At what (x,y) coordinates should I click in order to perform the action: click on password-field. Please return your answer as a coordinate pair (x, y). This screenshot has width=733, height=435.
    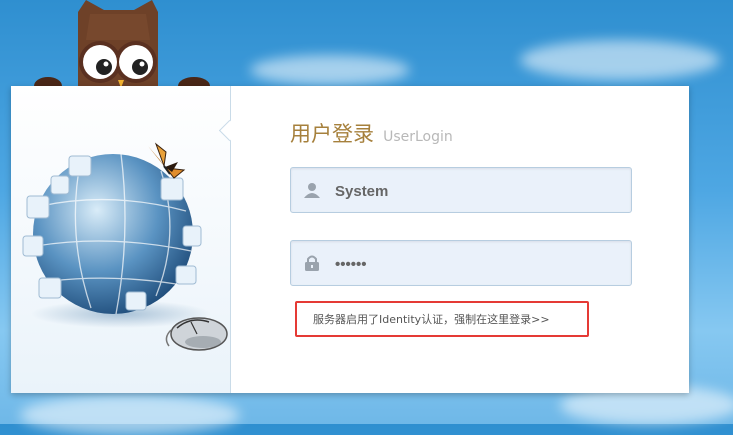
    Looking at the image, I should click on (461, 263).